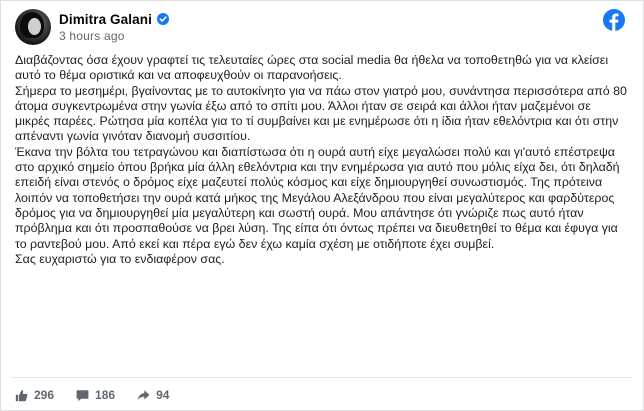  What do you see at coordinates (105, 395) in the screenshot?
I see `comment-count: 186` at bounding box center [105, 395].